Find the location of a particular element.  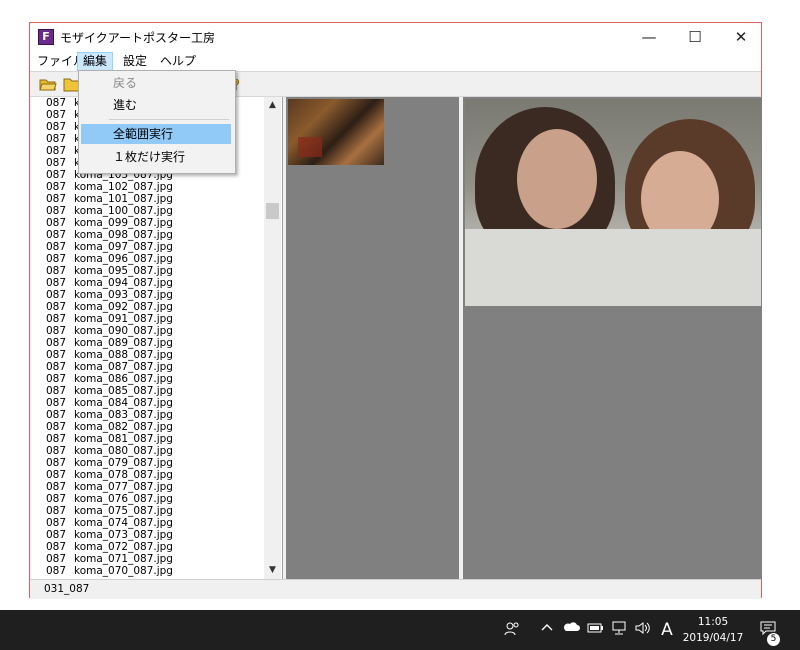

list-item: 087 koma_090_087.jpg is located at coordinates (147, 331).